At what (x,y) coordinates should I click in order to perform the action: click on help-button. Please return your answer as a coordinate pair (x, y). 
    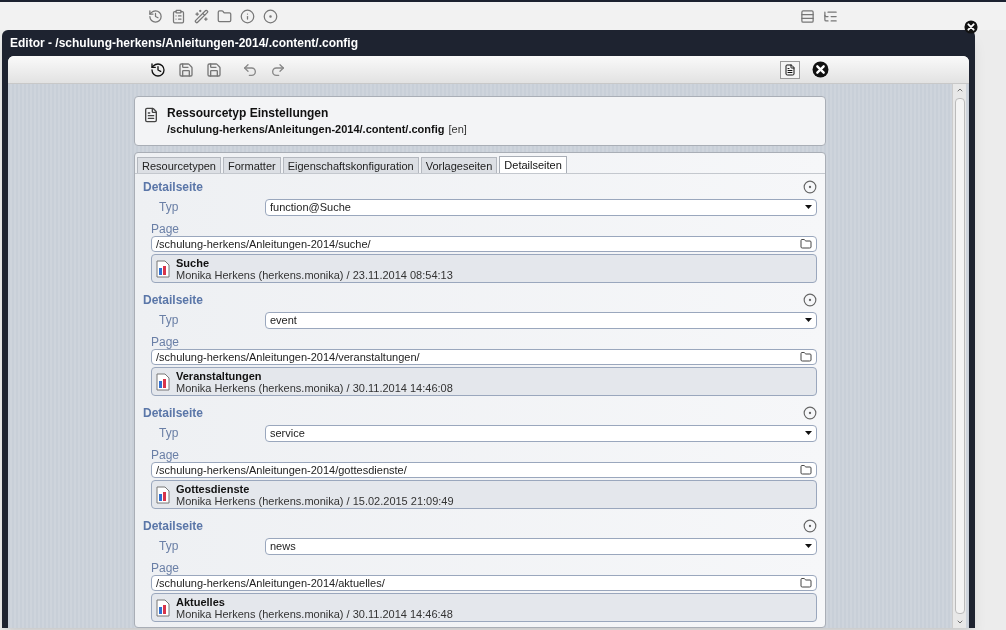
    Looking at the image, I should click on (790, 69).